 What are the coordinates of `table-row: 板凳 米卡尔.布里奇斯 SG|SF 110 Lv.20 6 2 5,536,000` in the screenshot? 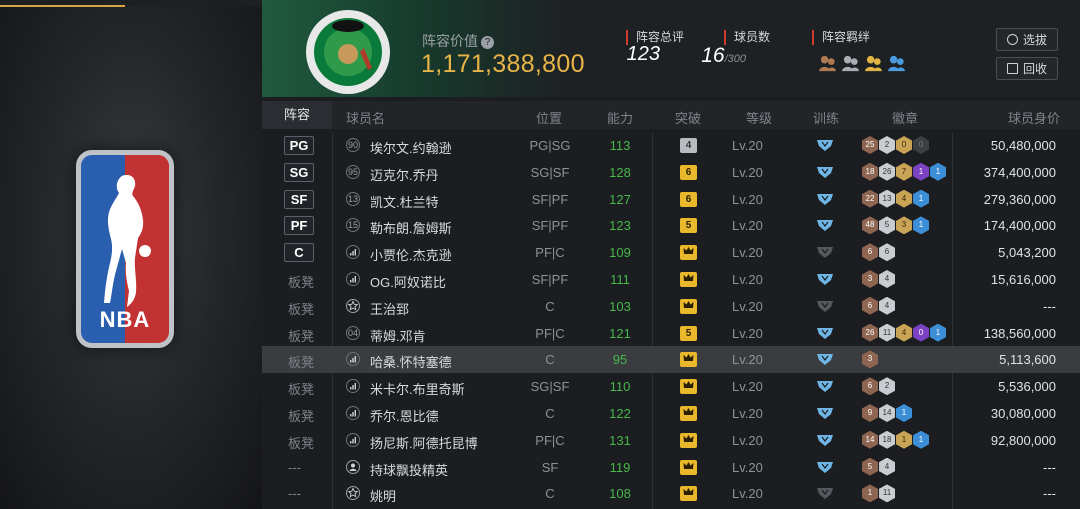 It's located at (671, 386).